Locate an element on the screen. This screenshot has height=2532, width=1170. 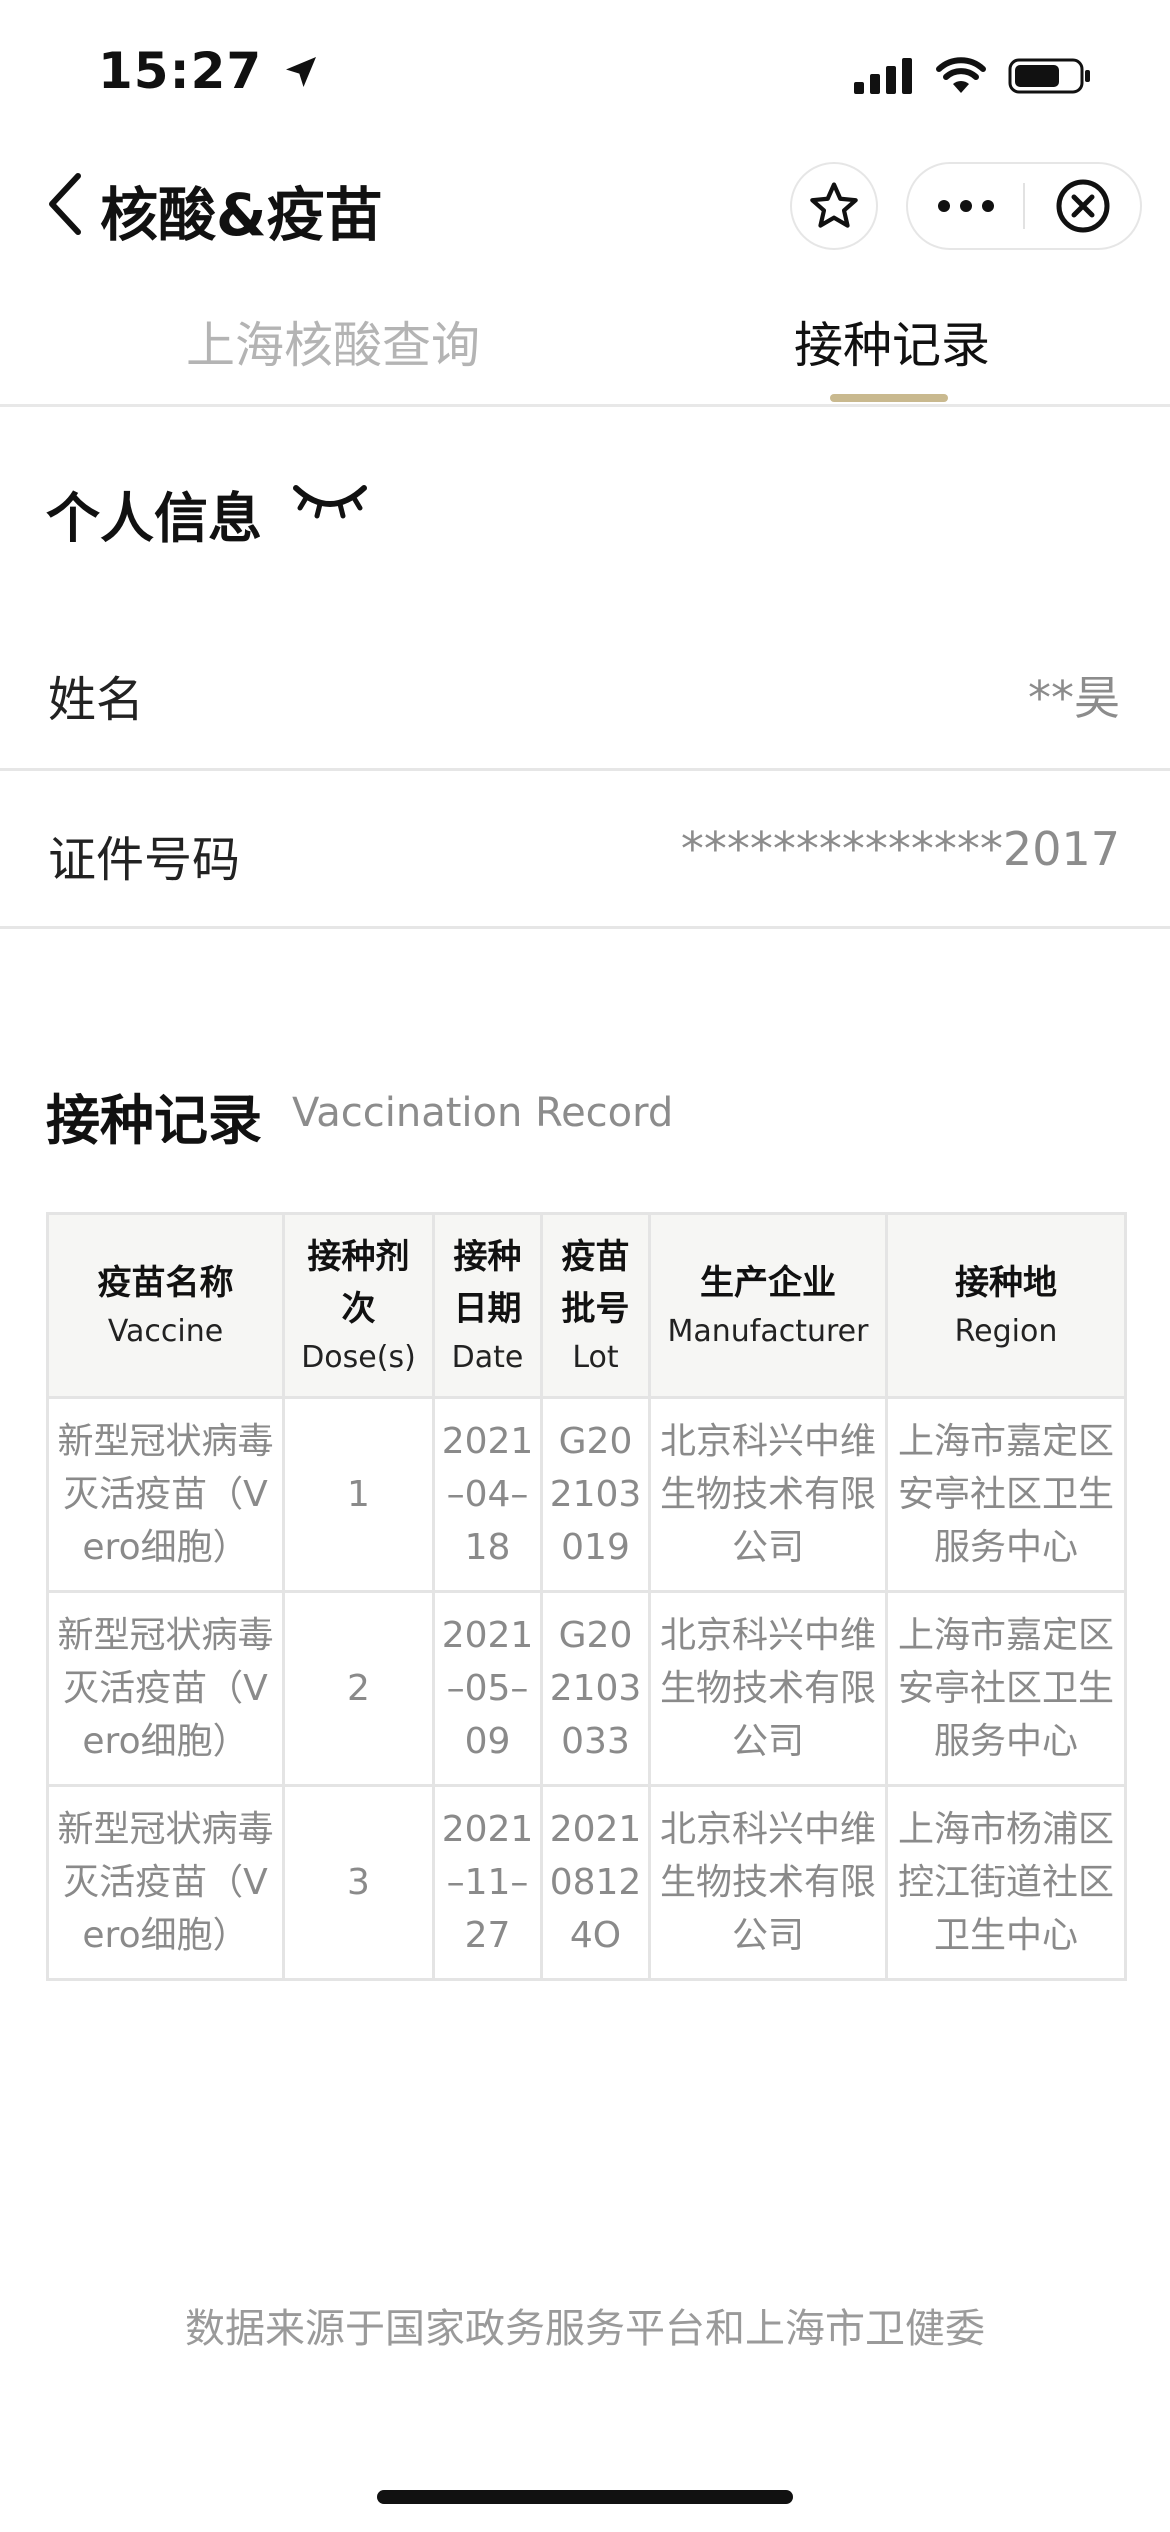
region-cell: 上海市杨浦区控江街道社区卫生中心 is located at coordinates (1006, 1882).